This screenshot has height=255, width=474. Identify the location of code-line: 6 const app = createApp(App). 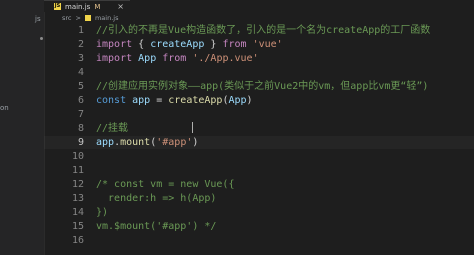
(259, 100).